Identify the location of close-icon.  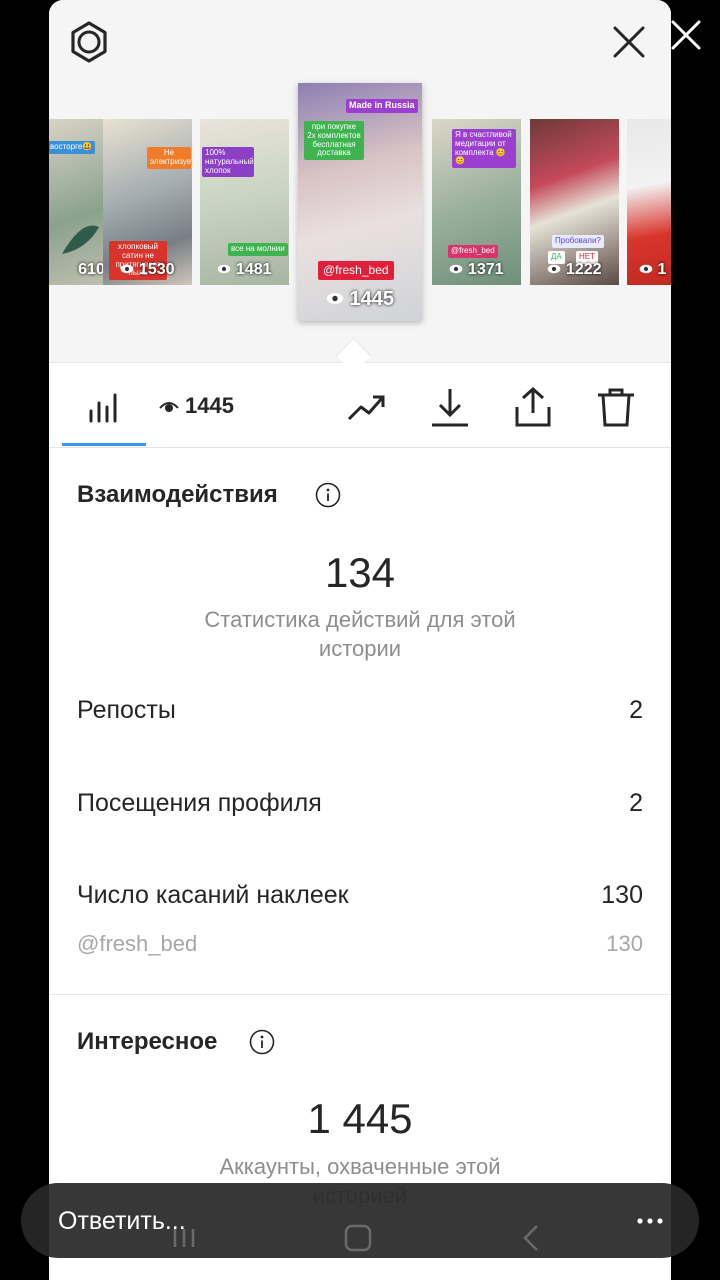
(629, 42).